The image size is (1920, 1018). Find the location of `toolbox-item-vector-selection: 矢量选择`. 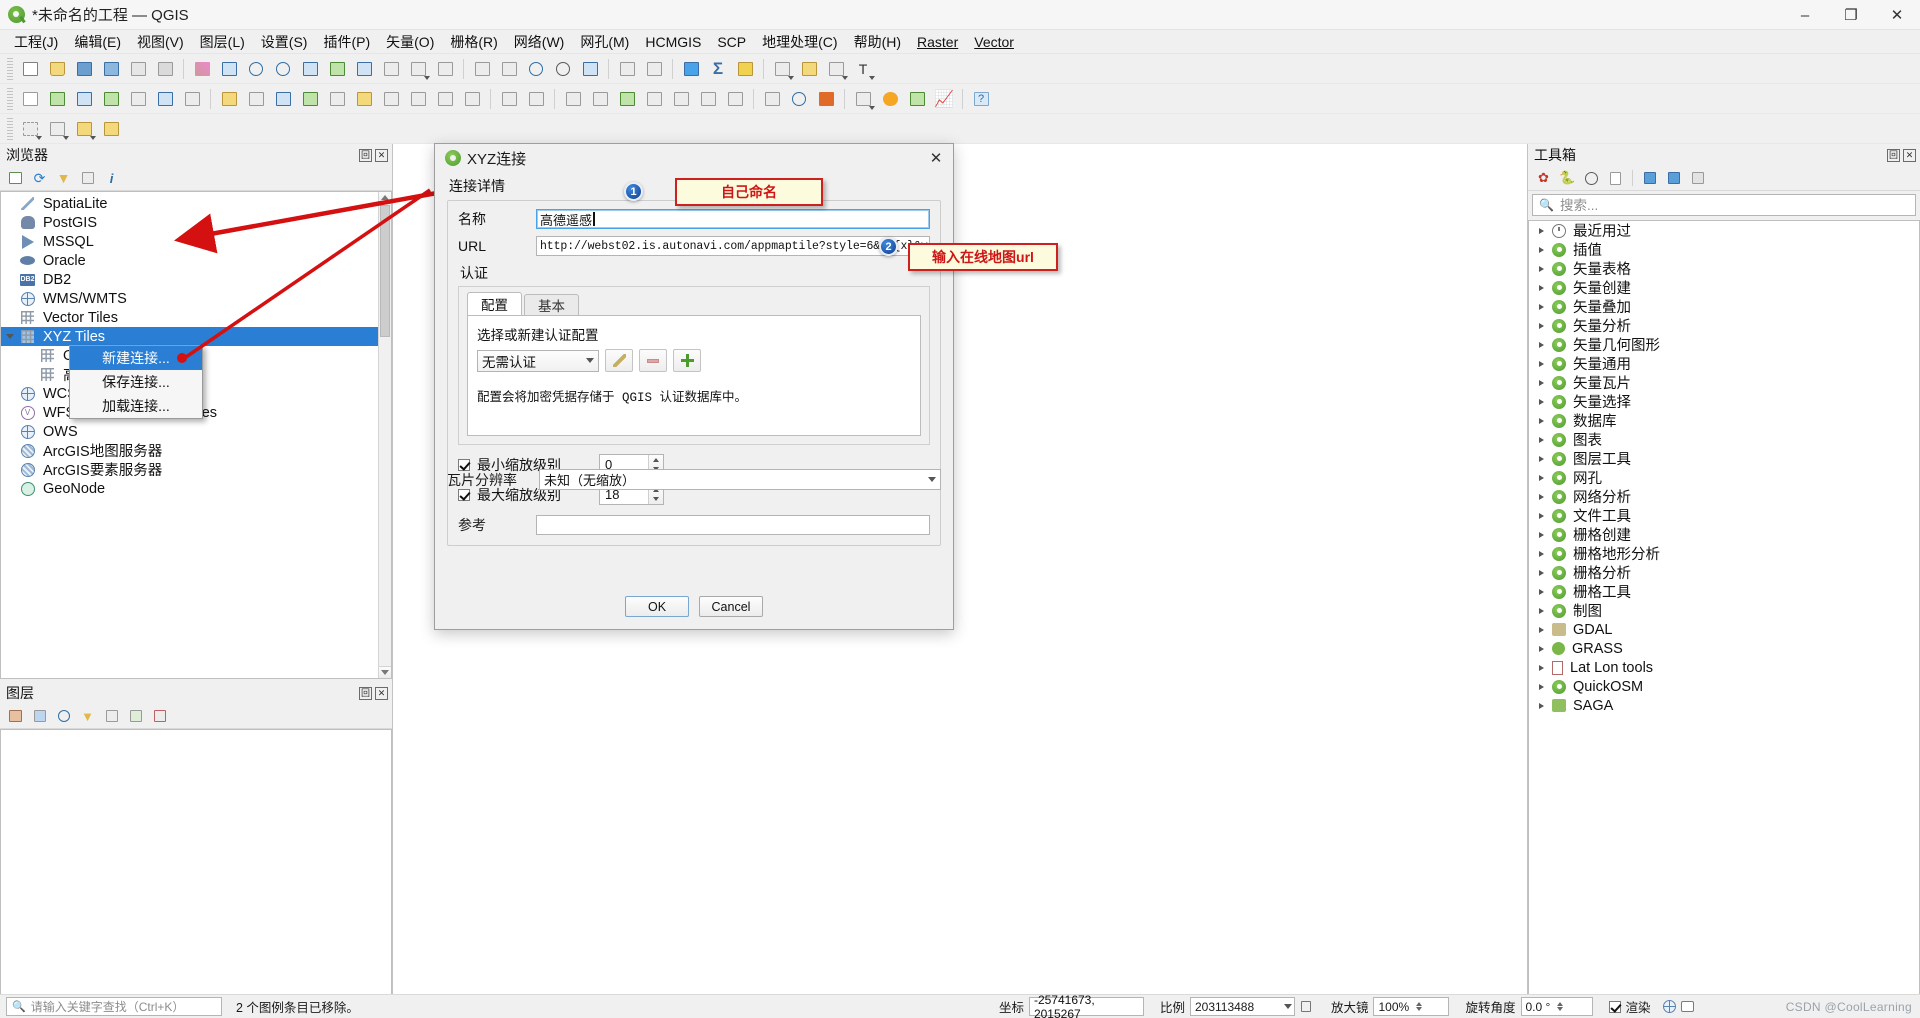

toolbox-item-vector-selection: 矢量选择 is located at coordinates (1724, 401).